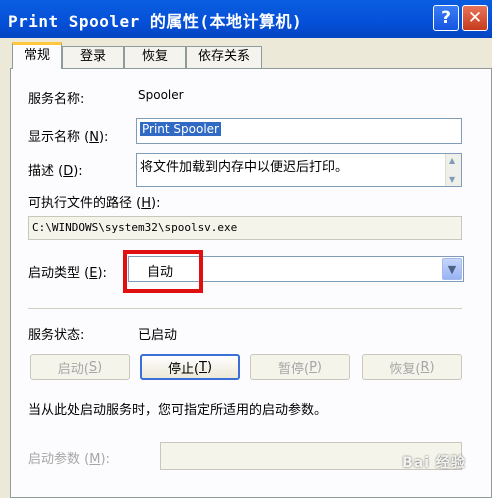  I want to click on resume-button: 恢复(R), so click(412, 367).